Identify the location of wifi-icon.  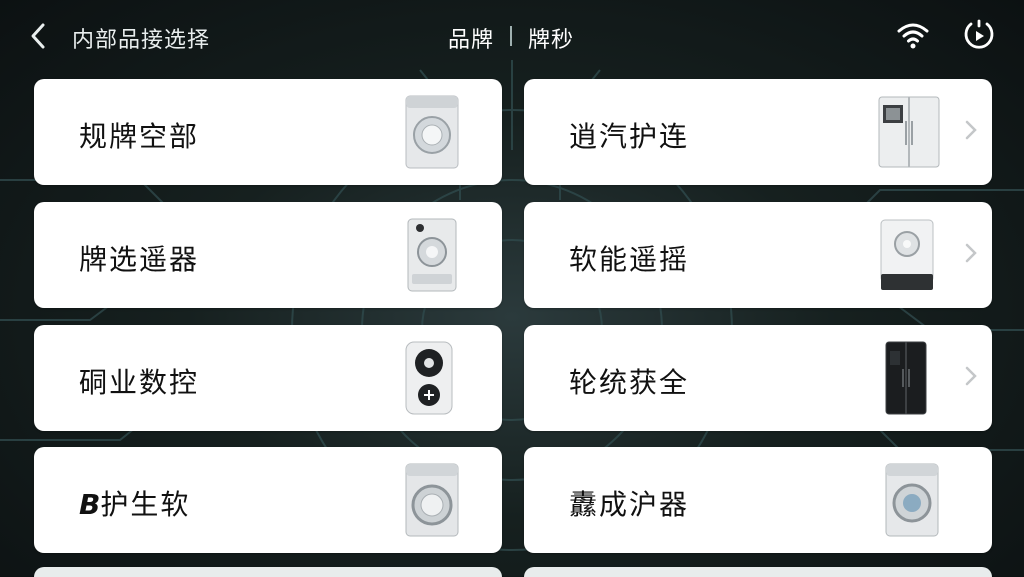
(913, 36).